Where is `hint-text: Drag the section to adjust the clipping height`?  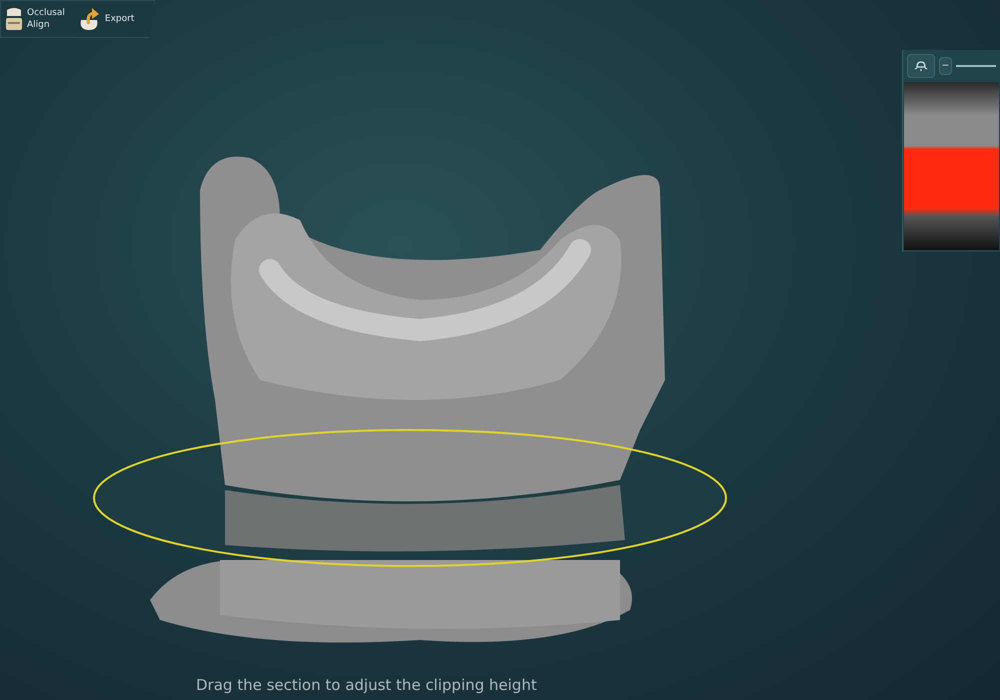
hint-text: Drag the section to adjust the clipping height is located at coordinates (366, 685).